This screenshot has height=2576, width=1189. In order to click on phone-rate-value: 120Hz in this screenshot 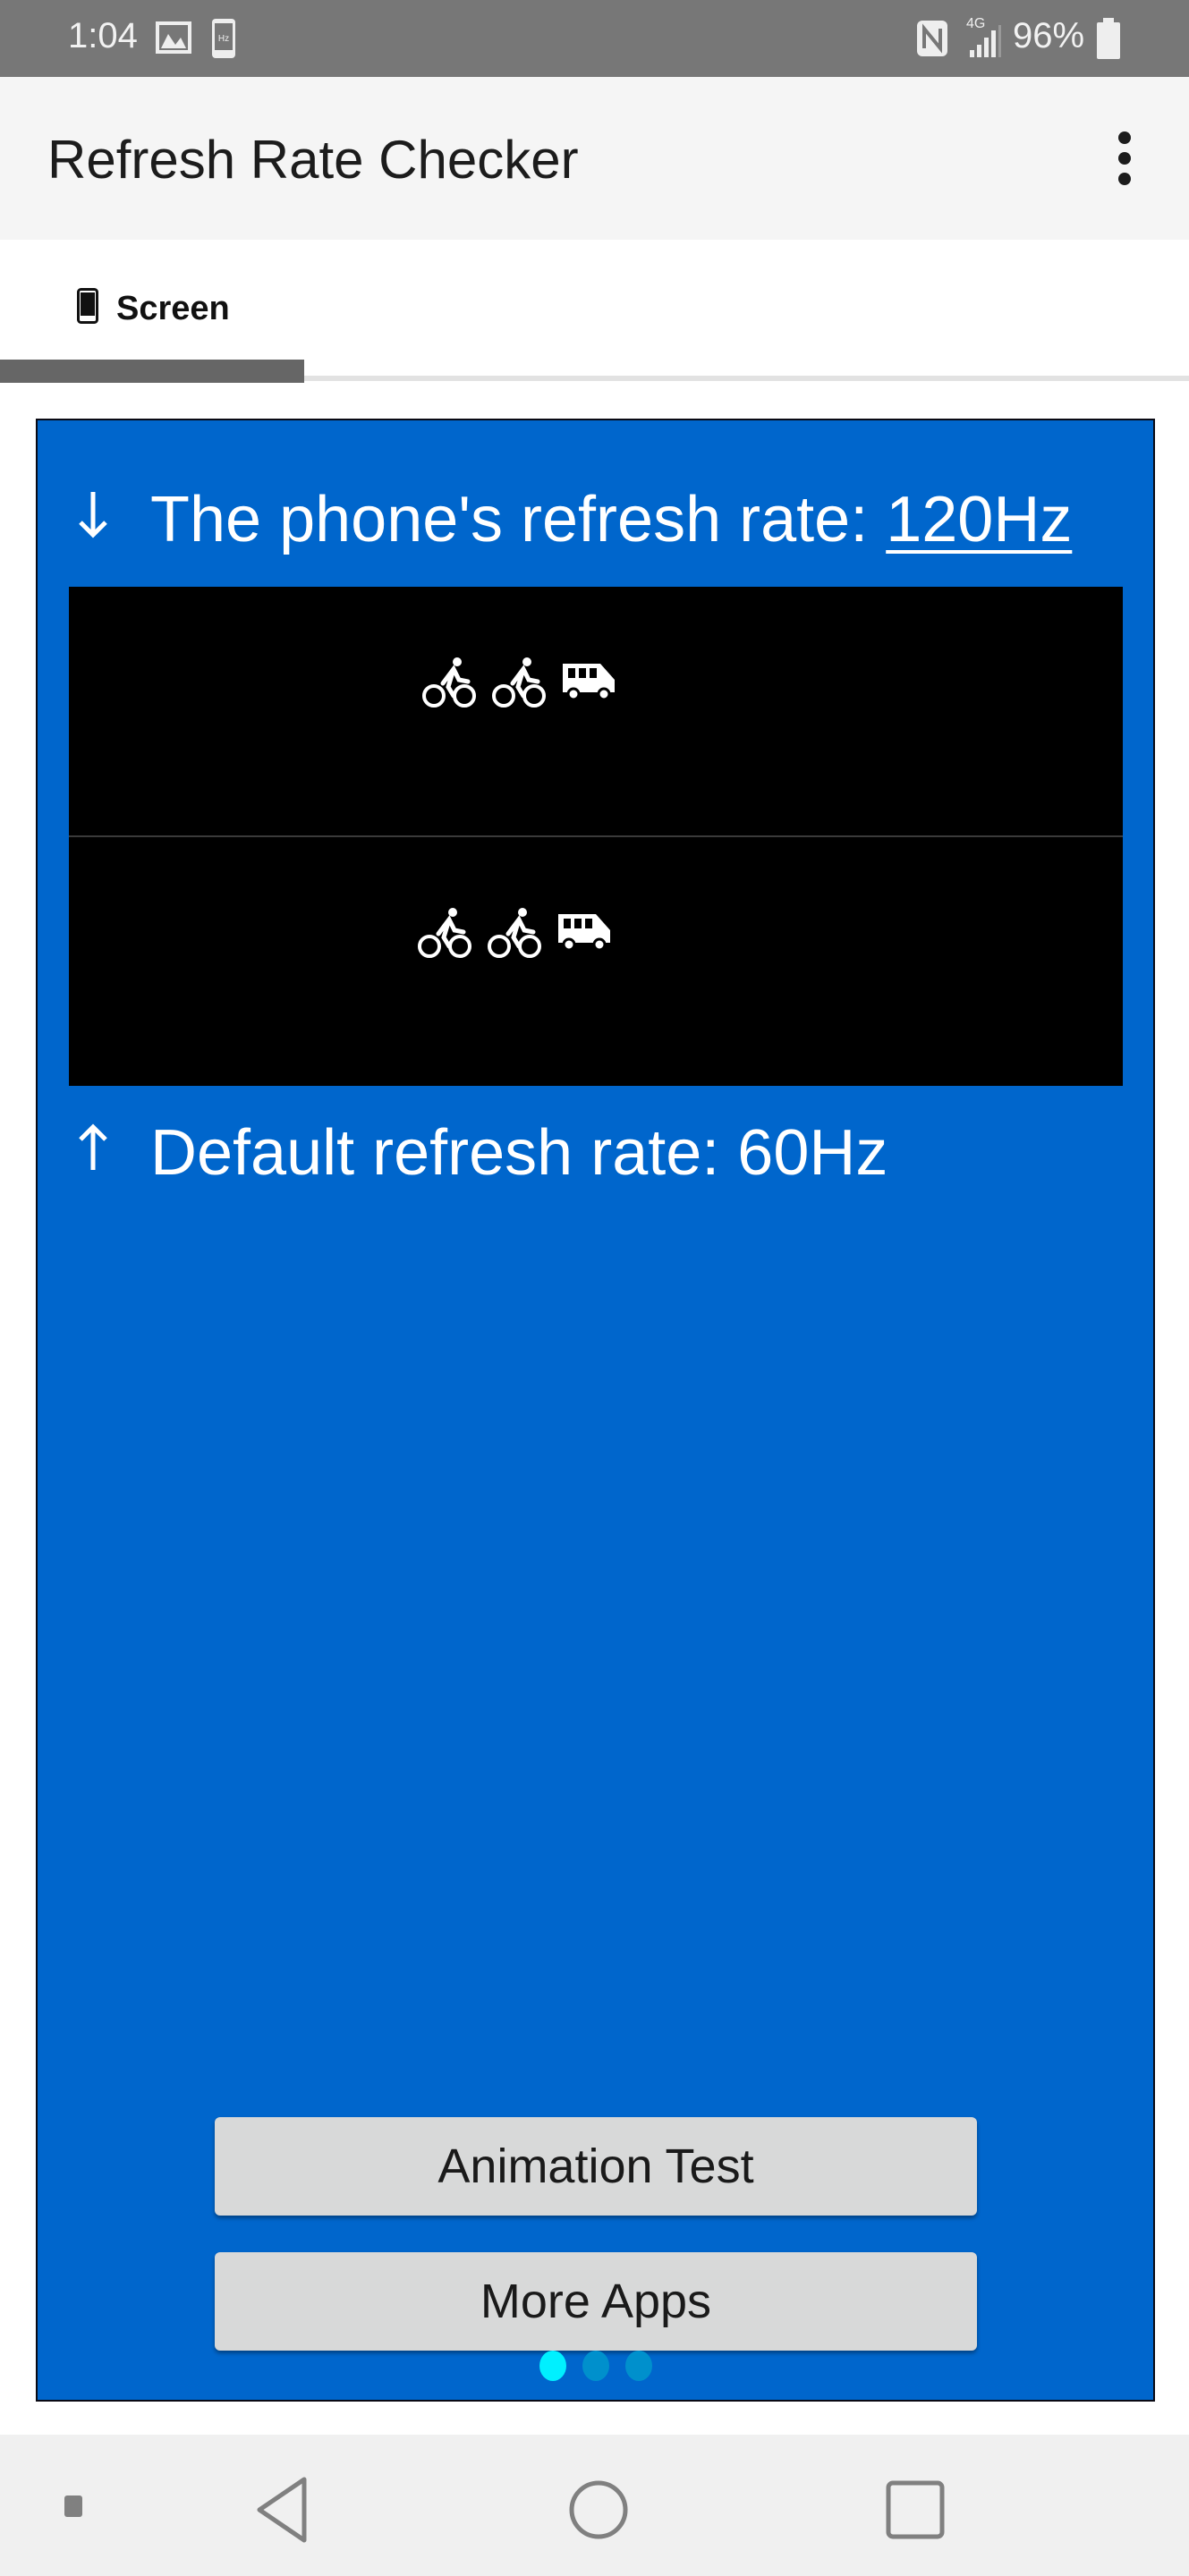, I will do `click(979, 519)`.